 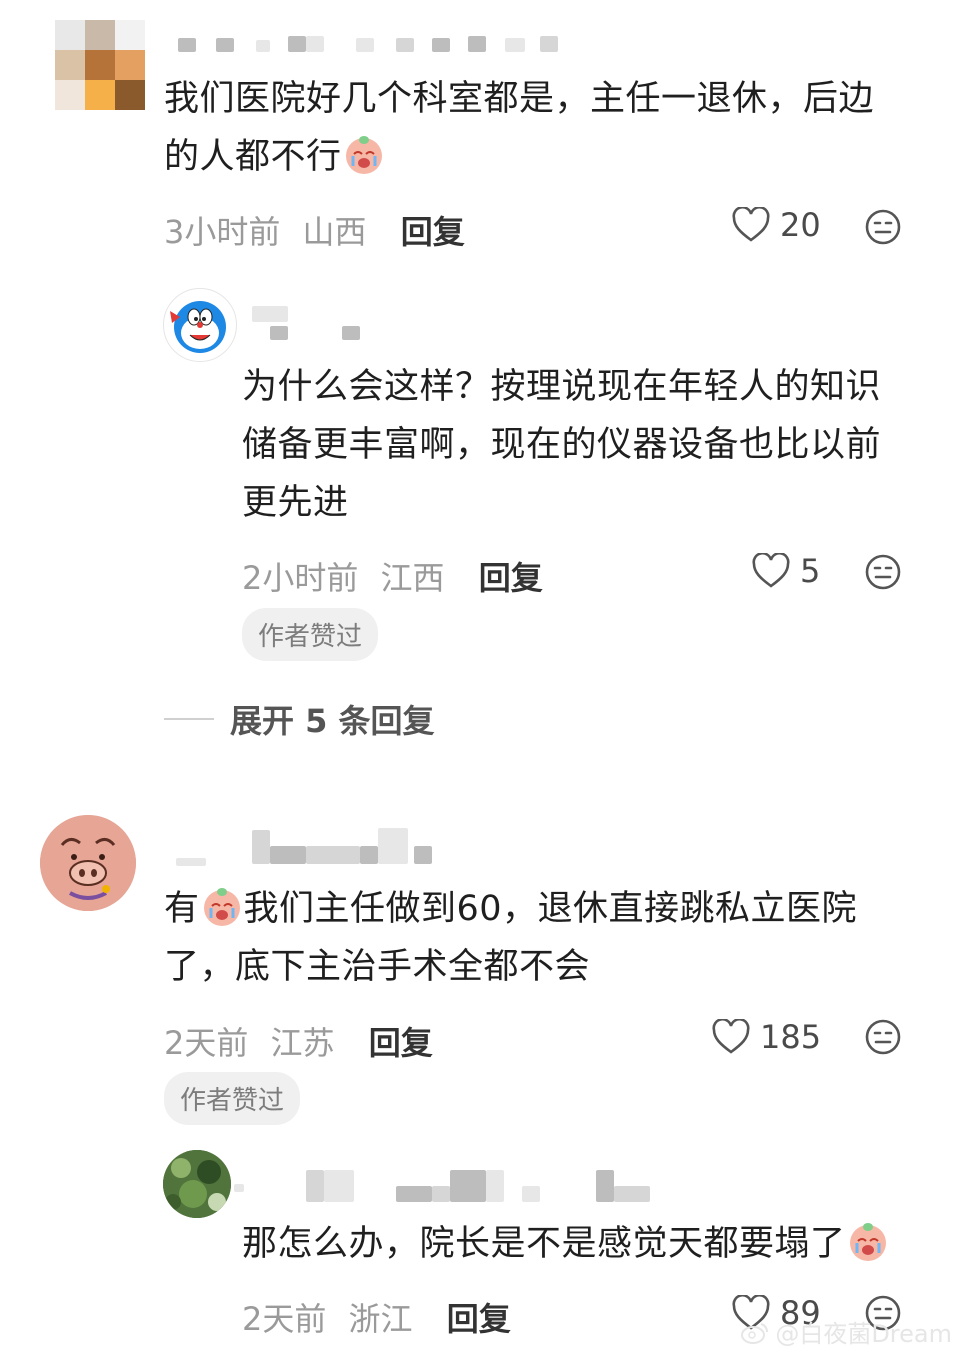 I want to click on comment-text-line1: 我们医院好几个科室都是，主任一退休，后边, so click(x=519, y=99).